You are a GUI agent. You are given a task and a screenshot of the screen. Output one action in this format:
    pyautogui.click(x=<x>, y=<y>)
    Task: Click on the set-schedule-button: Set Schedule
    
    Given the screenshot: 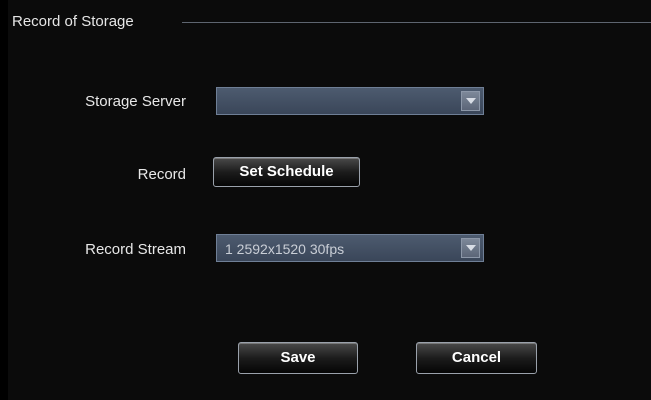 What is the action you would take?
    pyautogui.click(x=286, y=172)
    